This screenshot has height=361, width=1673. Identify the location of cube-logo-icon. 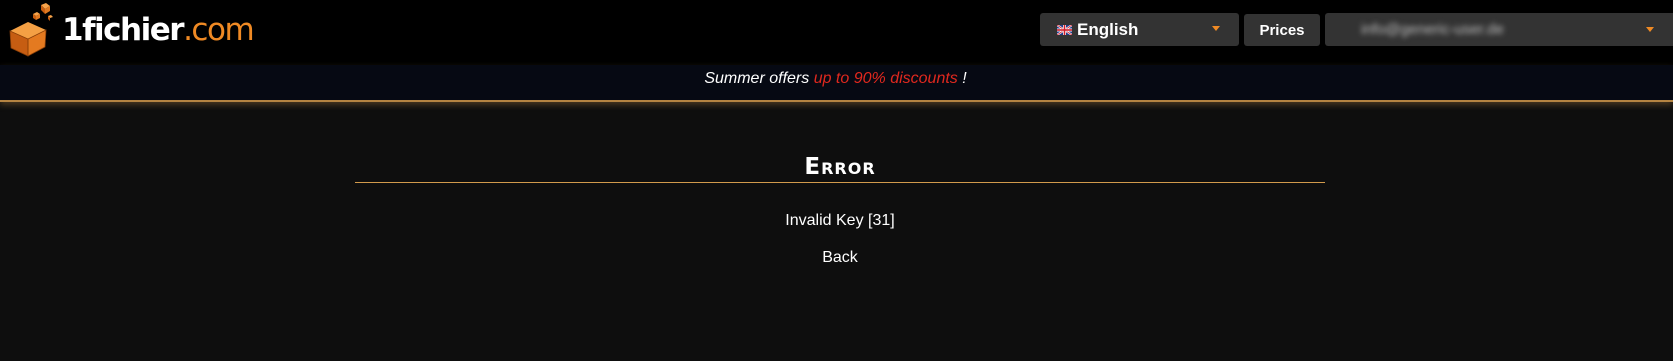
(31, 30).